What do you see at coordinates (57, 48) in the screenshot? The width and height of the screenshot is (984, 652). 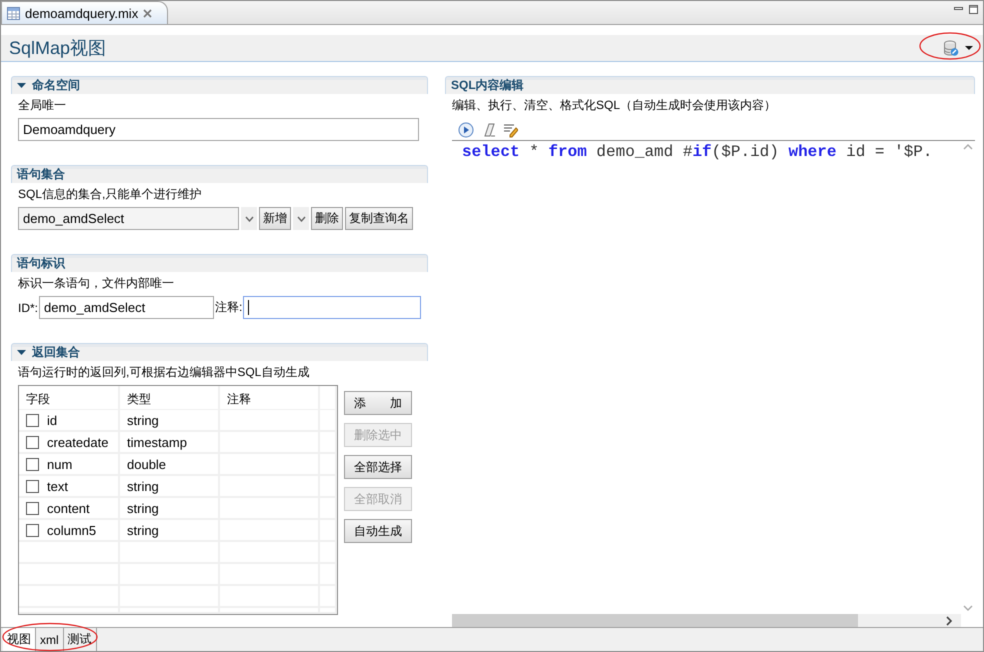 I see `view-title: SqlMap视图` at bounding box center [57, 48].